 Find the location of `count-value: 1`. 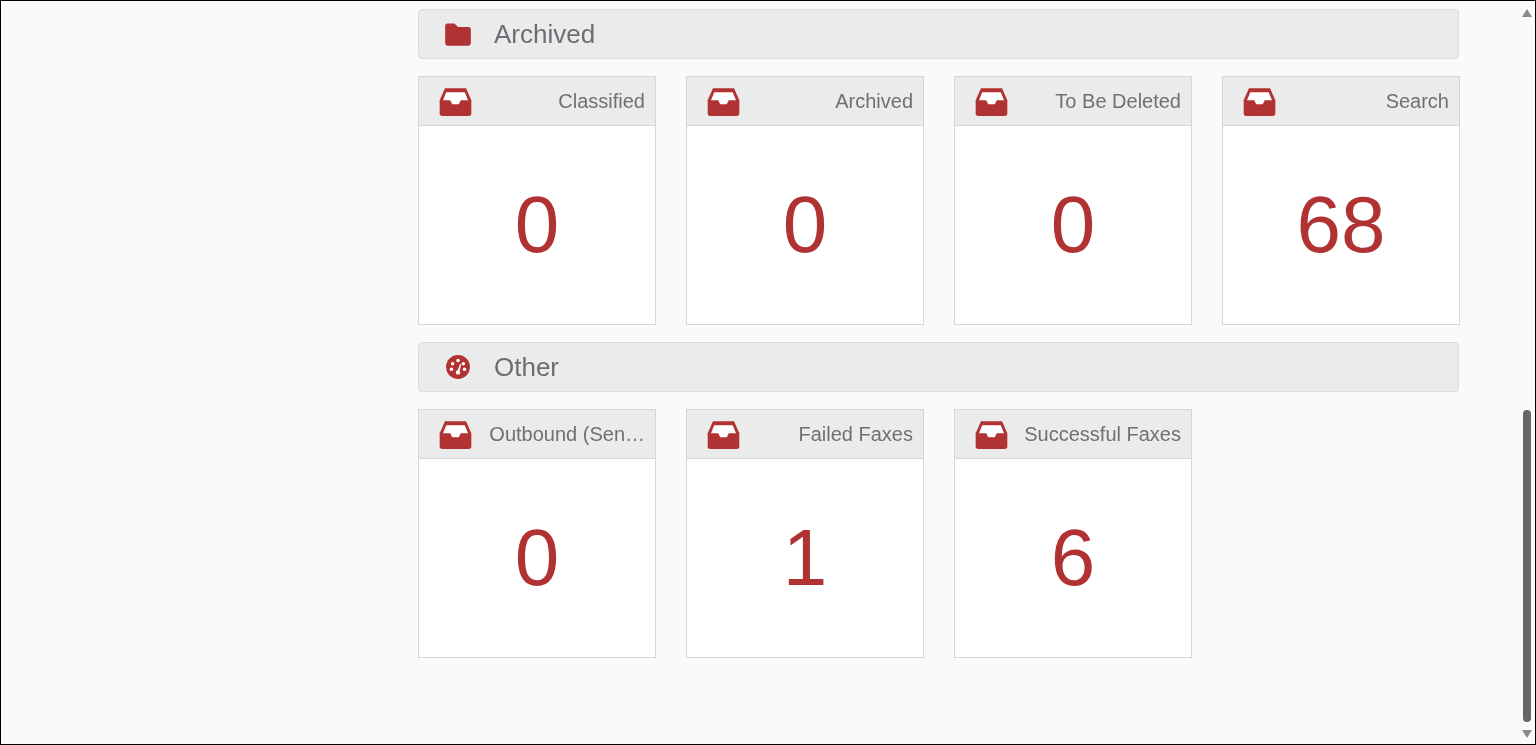

count-value: 1 is located at coordinates (805, 558).